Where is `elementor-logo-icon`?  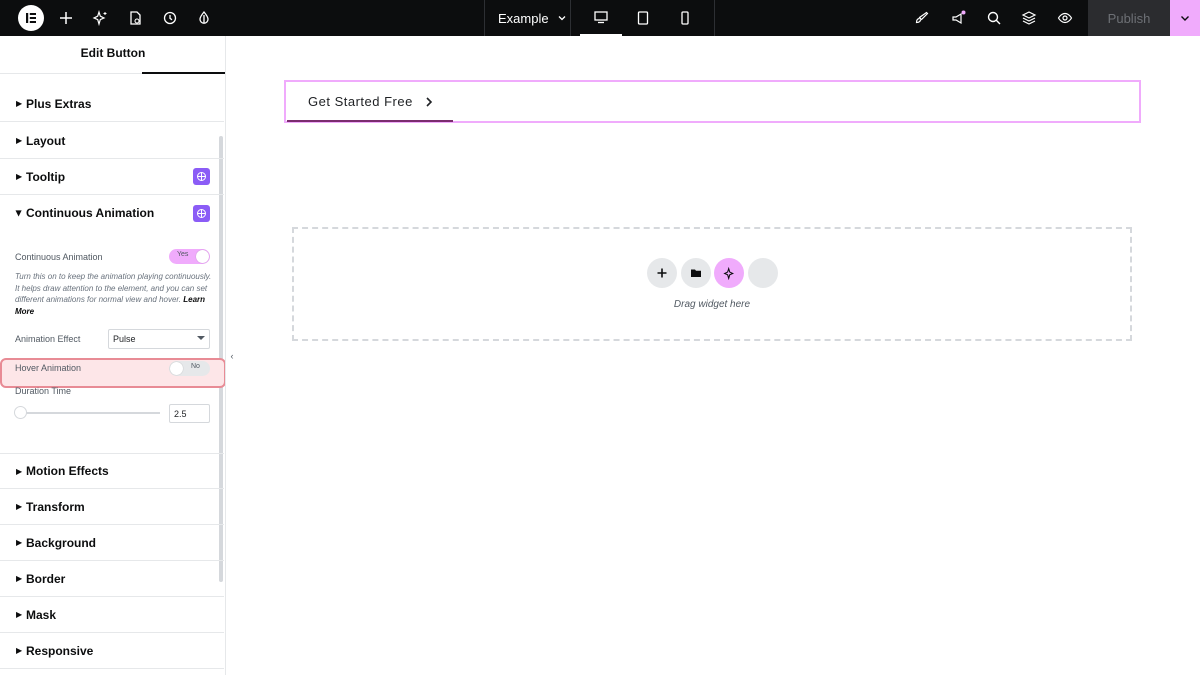 elementor-logo-icon is located at coordinates (31, 18).